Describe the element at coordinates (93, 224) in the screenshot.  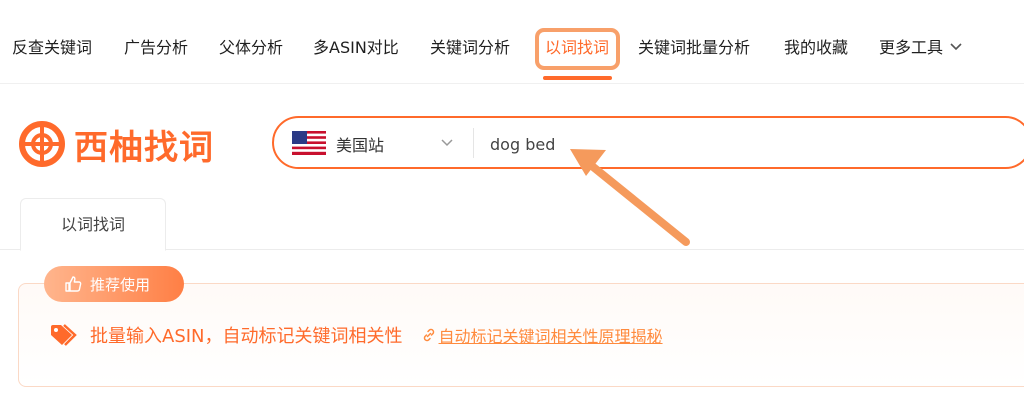
I see `tab-word-to-word: 以词找词` at that location.